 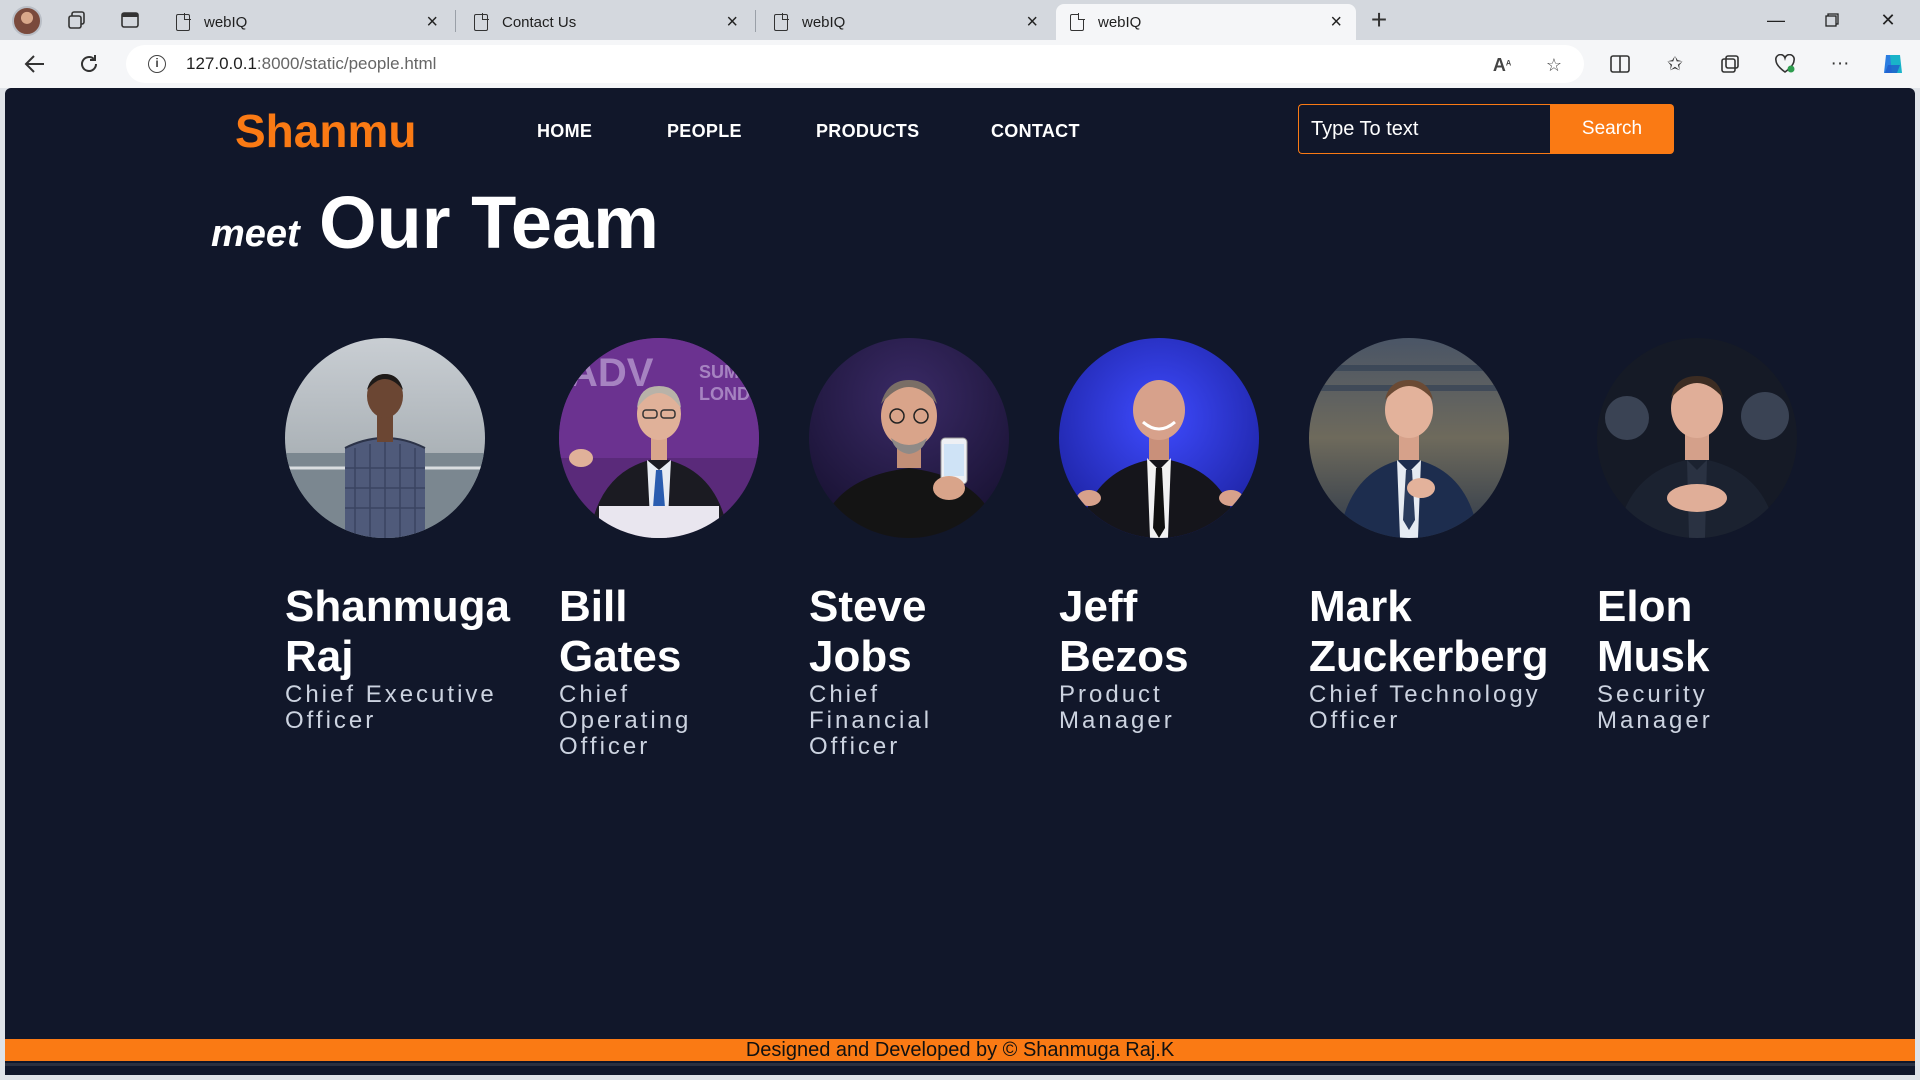 What do you see at coordinates (397, 606) in the screenshot?
I see `member-first-name: Shanmuga` at bounding box center [397, 606].